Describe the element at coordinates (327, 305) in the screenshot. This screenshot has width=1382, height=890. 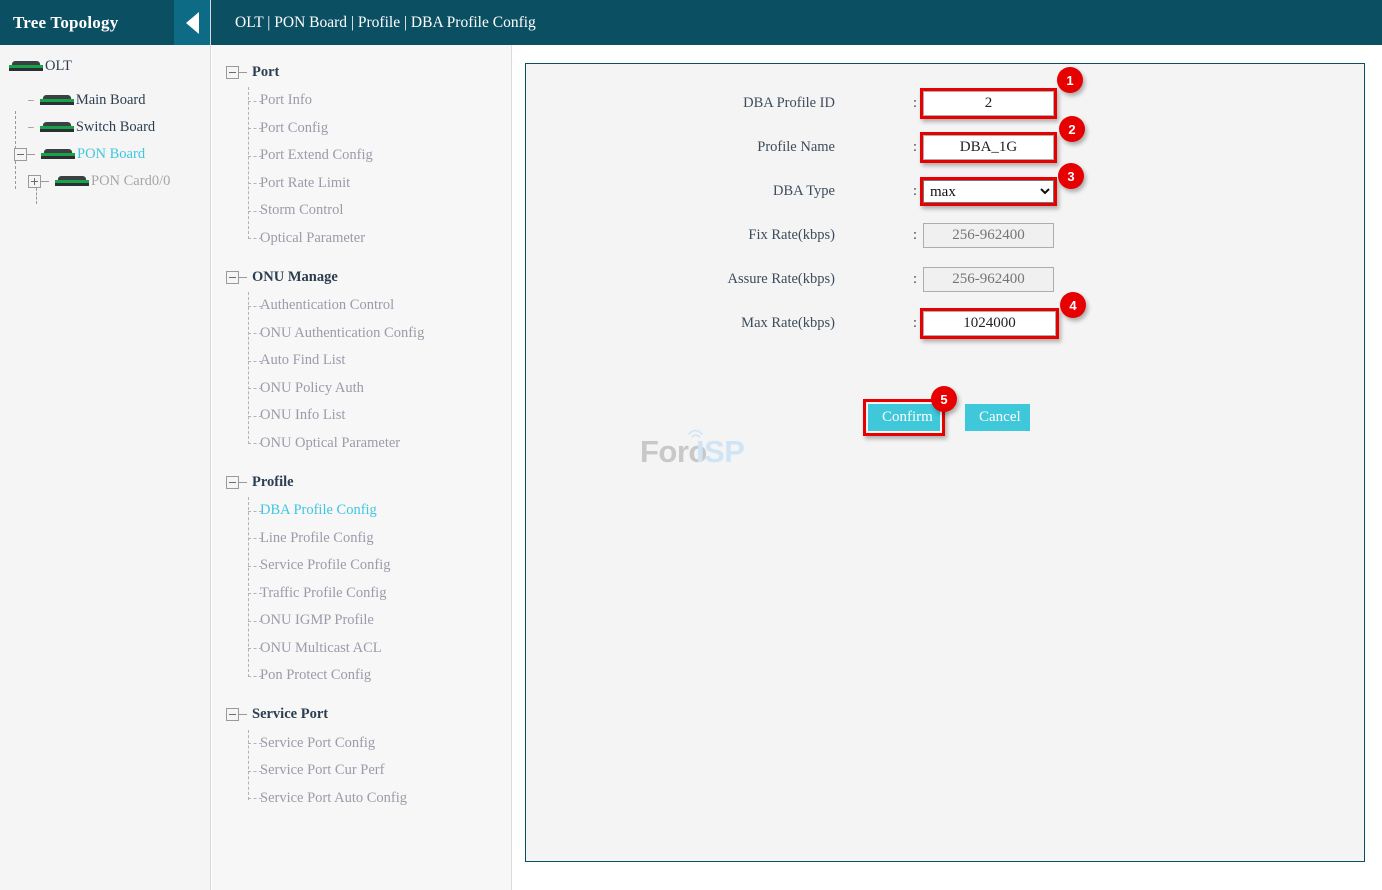
I see `menu-item-label: Authentication Control` at that location.